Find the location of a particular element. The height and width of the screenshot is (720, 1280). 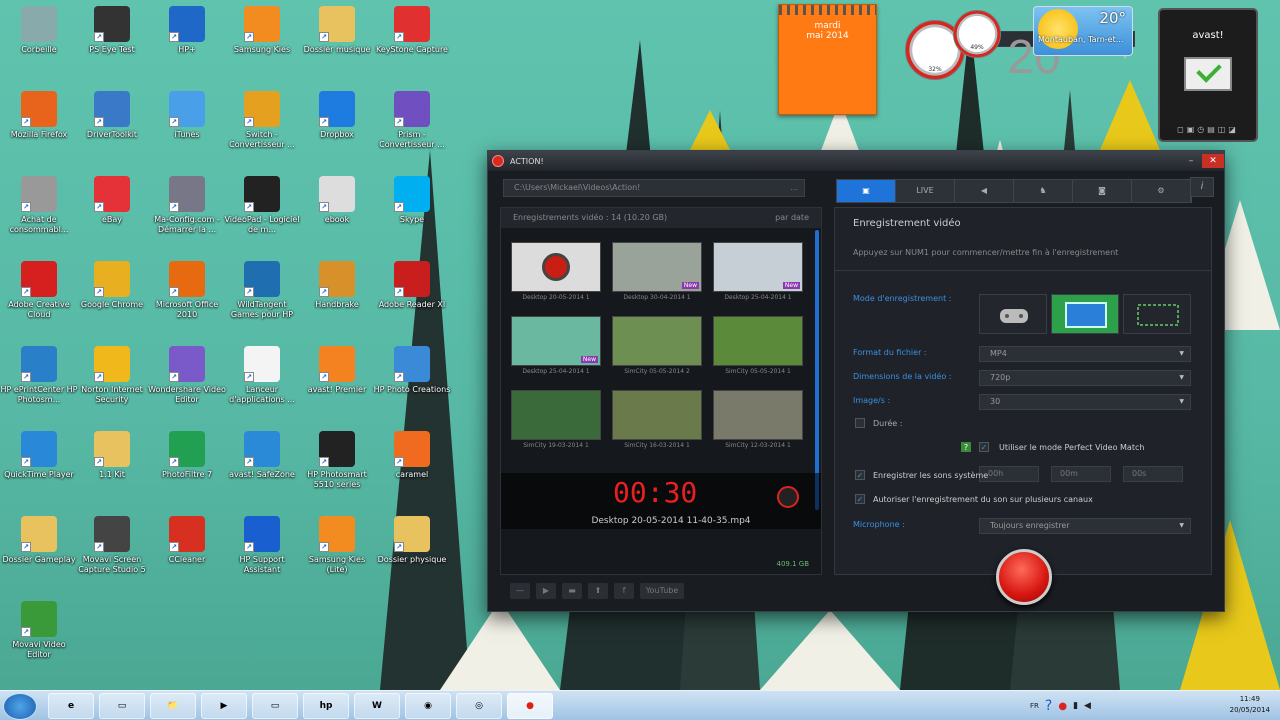

desktop-icon: ↗ QuickTime Player is located at coordinates (39, 455).